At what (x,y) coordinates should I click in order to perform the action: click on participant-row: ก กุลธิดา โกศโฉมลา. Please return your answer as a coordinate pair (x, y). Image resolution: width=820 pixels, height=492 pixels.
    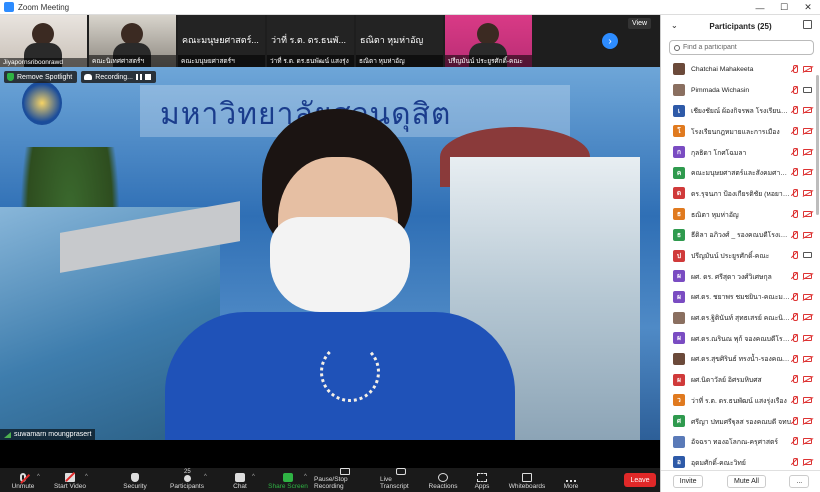
    Looking at the image, I should click on (740, 152).